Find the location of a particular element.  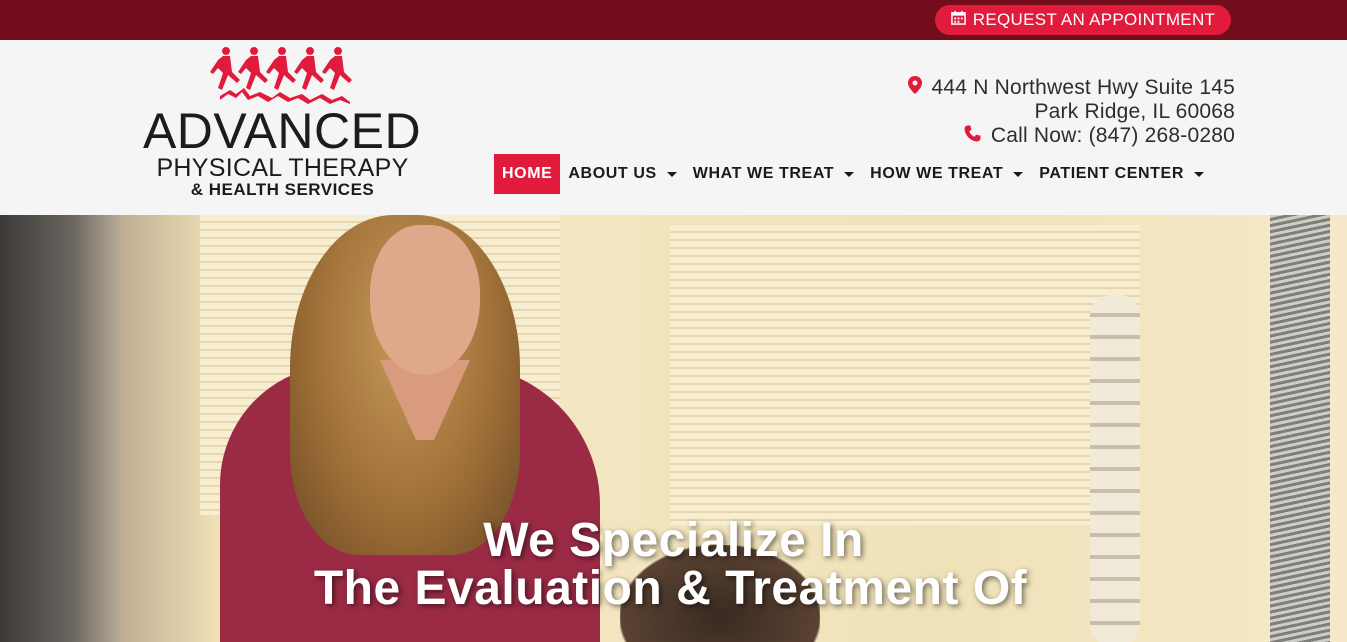

phone-line: Call Now: (847) 268-0280 is located at coordinates (1071, 136).